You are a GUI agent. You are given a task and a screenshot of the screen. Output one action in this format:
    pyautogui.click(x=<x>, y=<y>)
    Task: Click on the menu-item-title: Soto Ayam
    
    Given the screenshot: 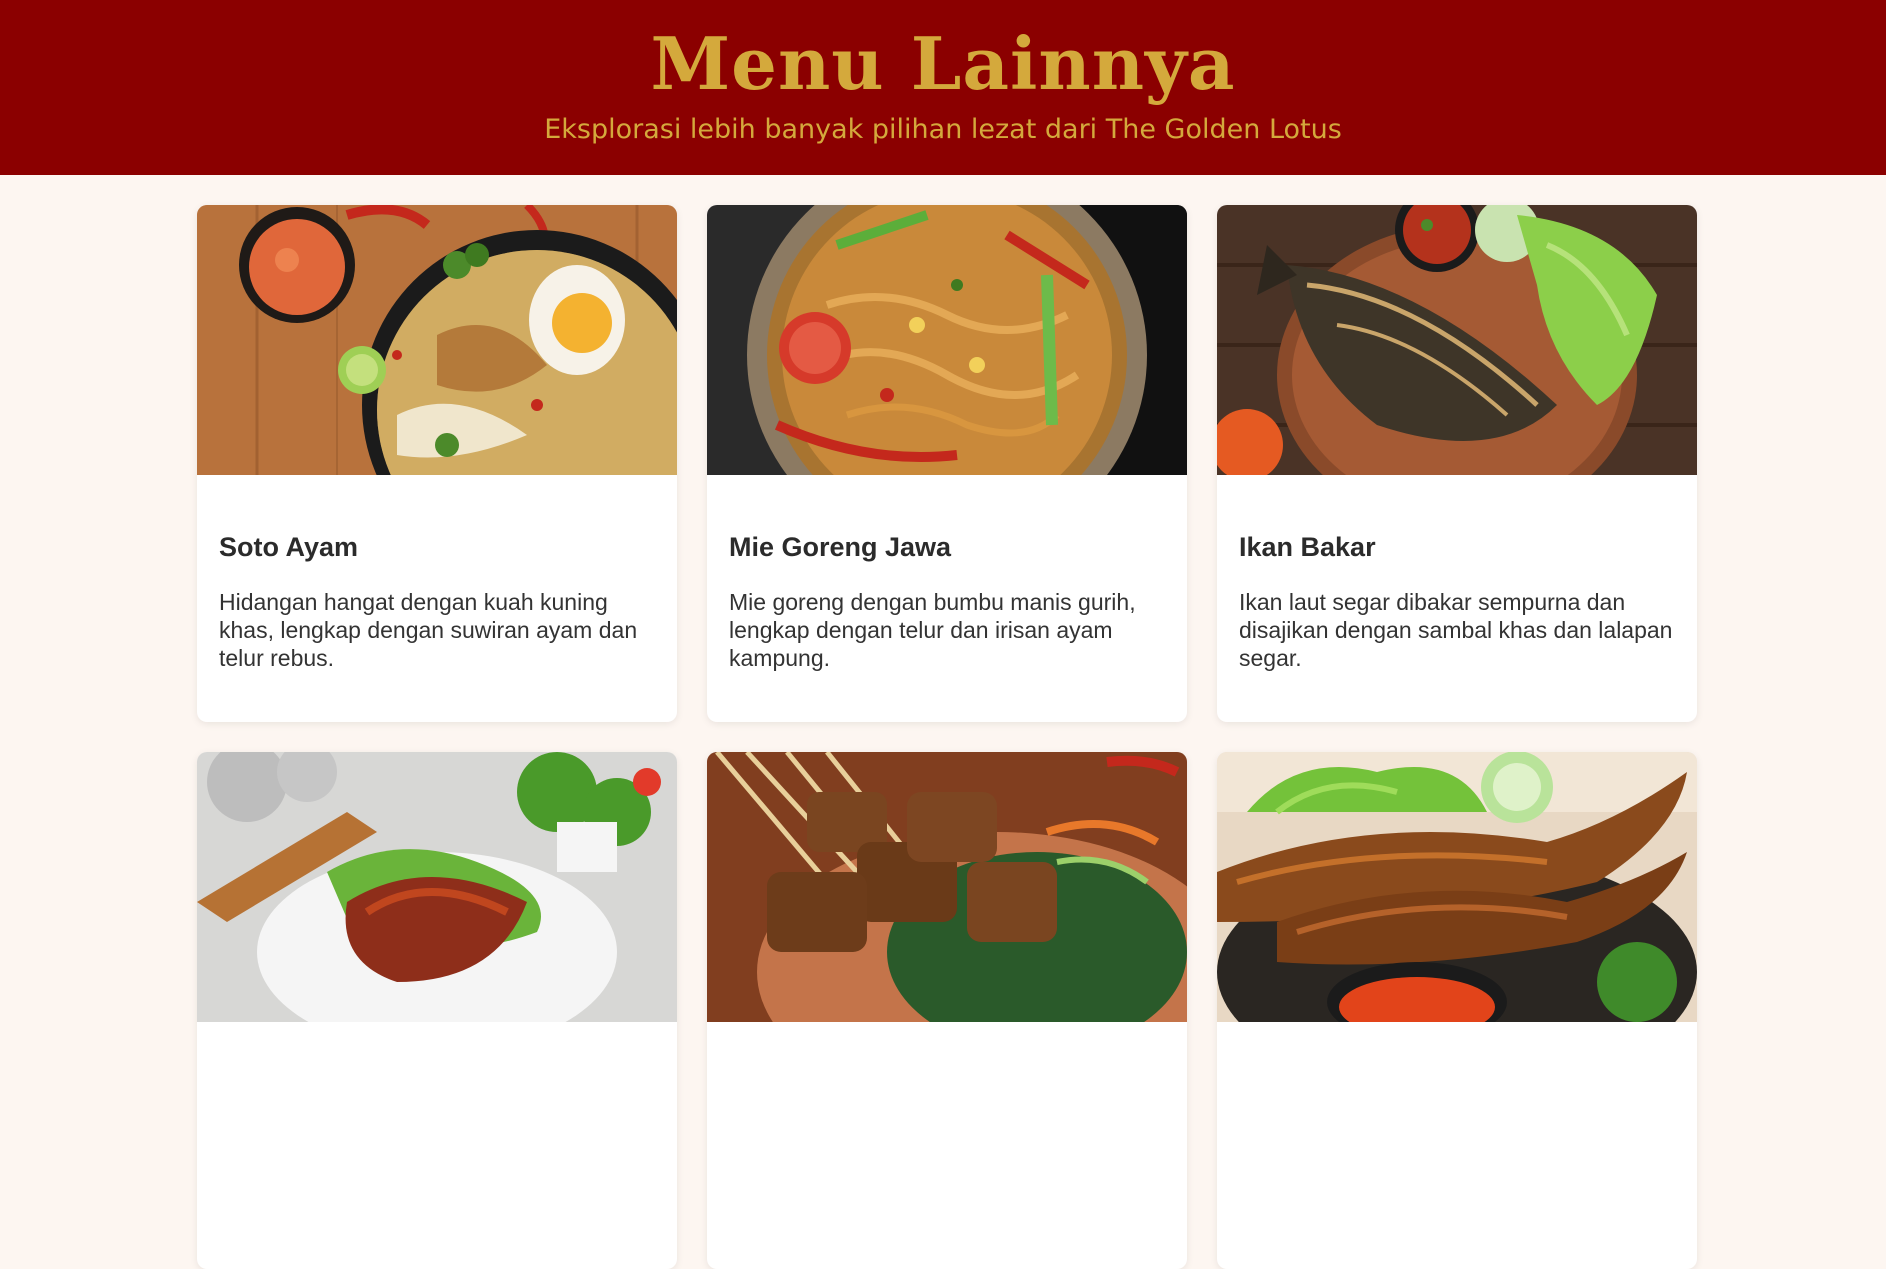 What is the action you would take?
    pyautogui.click(x=289, y=547)
    